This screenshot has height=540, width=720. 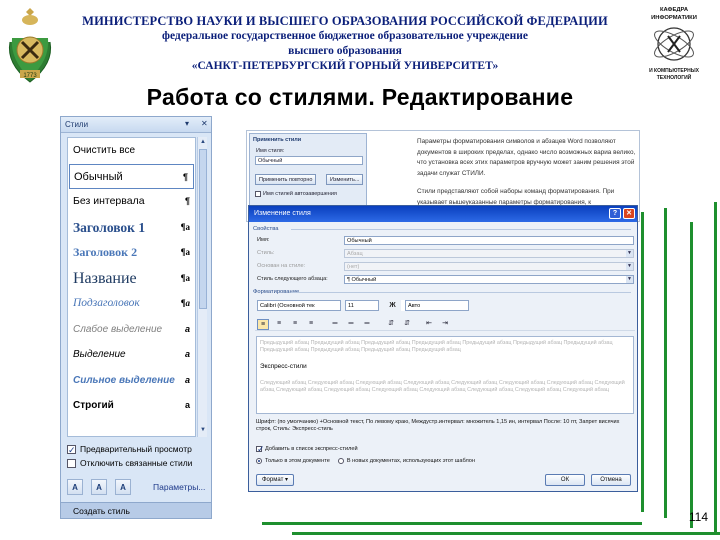 I want to click on education-level-line: высшего образования, so click(x=345, y=51).